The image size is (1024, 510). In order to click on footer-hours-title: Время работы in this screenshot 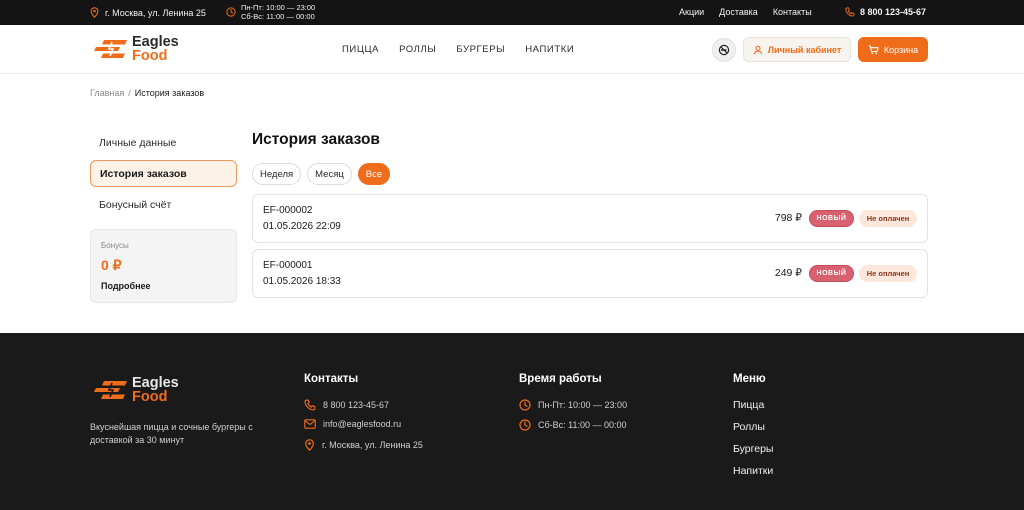, I will do `click(560, 379)`.